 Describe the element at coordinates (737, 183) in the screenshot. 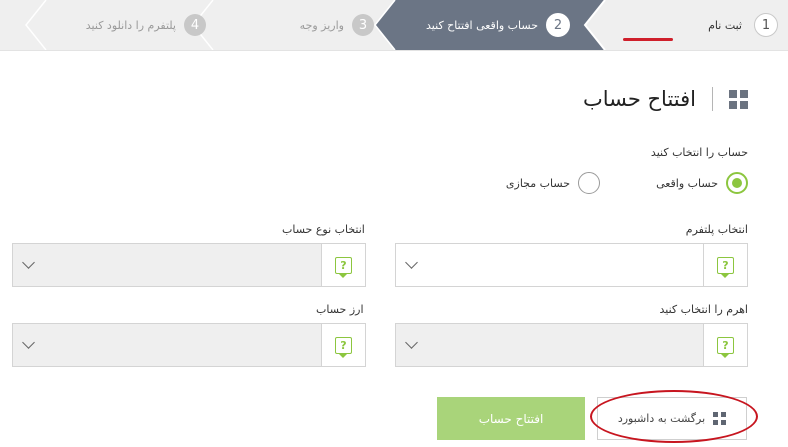

I see `radio-real-indicator` at that location.